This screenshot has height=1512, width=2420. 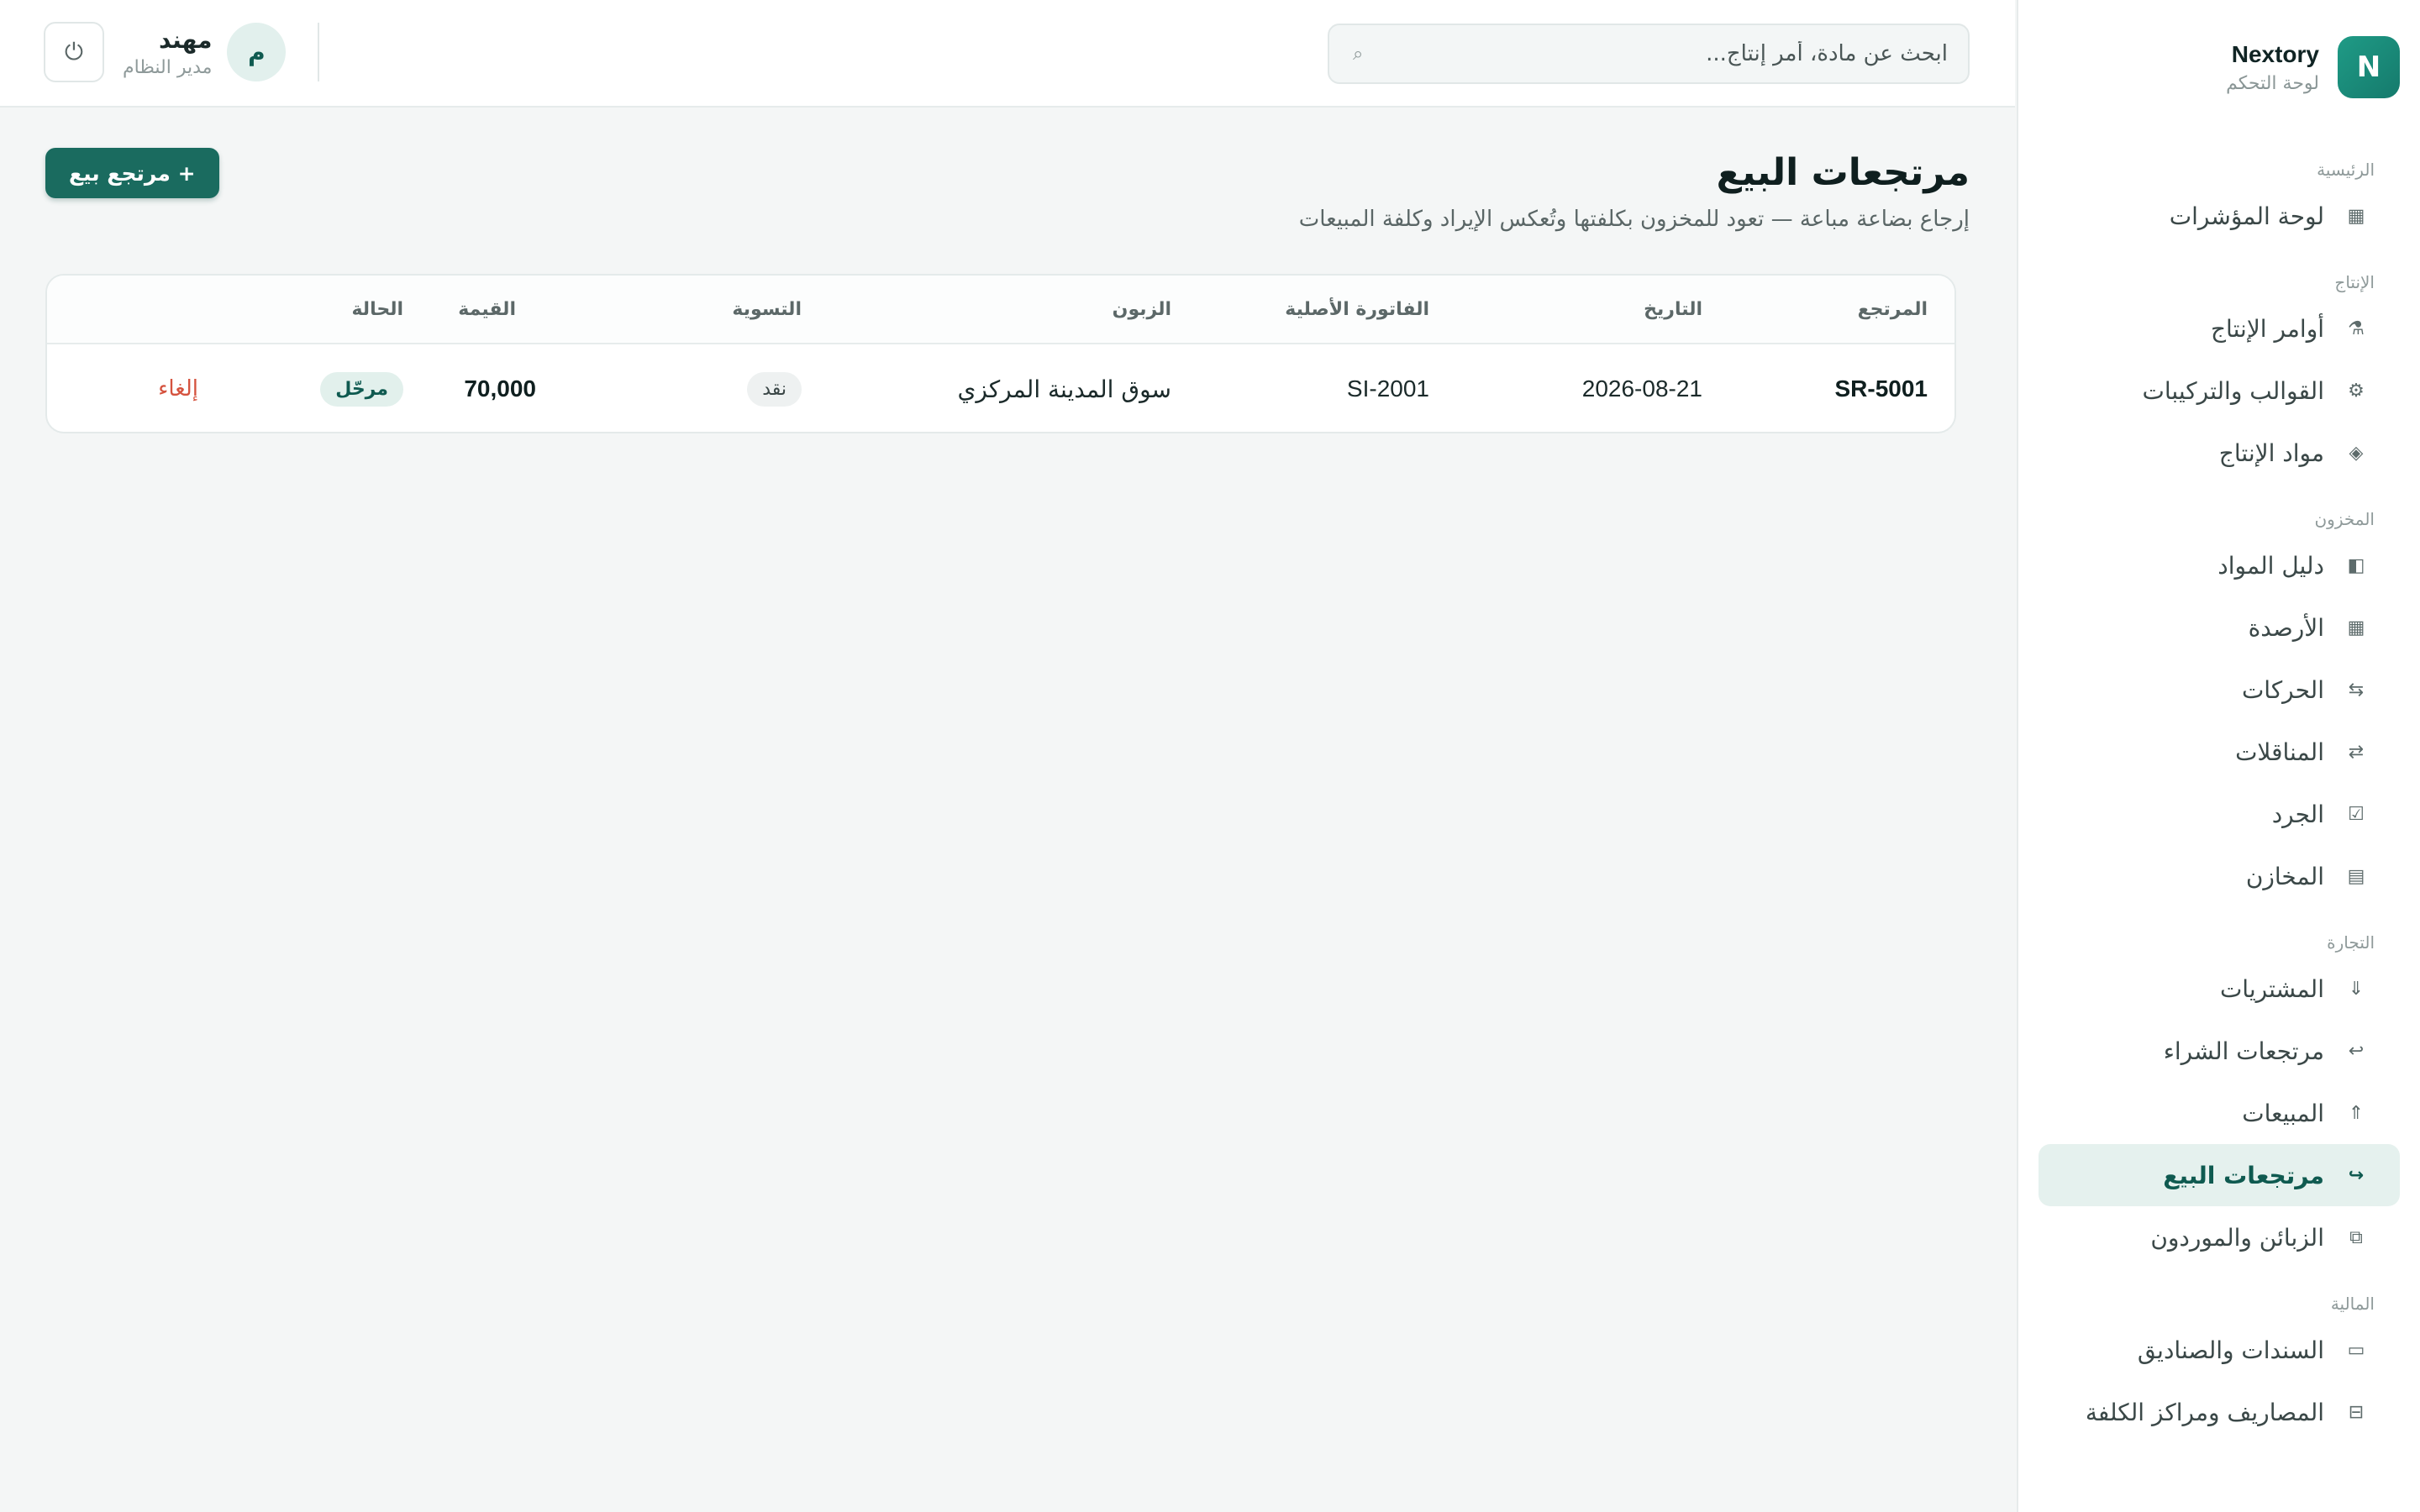 I want to click on sidebar-item-label: الجرد, so click(x=2297, y=814).